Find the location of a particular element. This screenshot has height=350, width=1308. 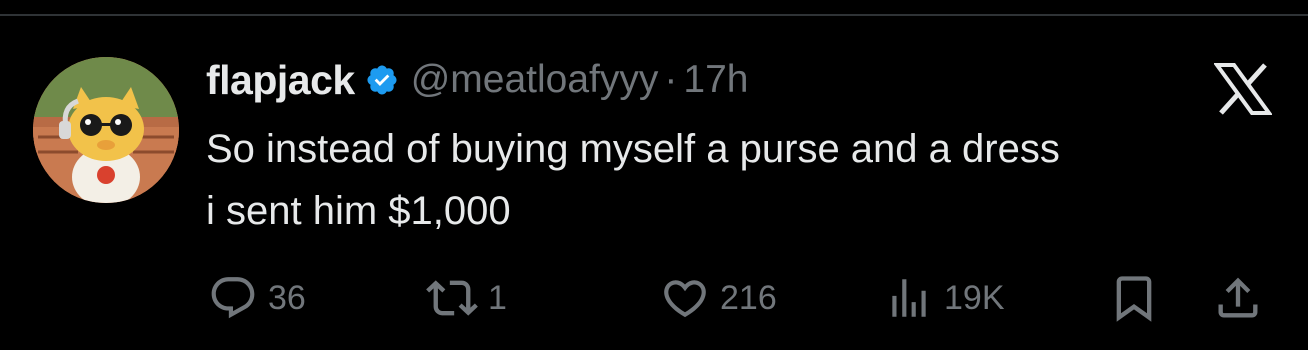

repost-icon is located at coordinates (452, 298).